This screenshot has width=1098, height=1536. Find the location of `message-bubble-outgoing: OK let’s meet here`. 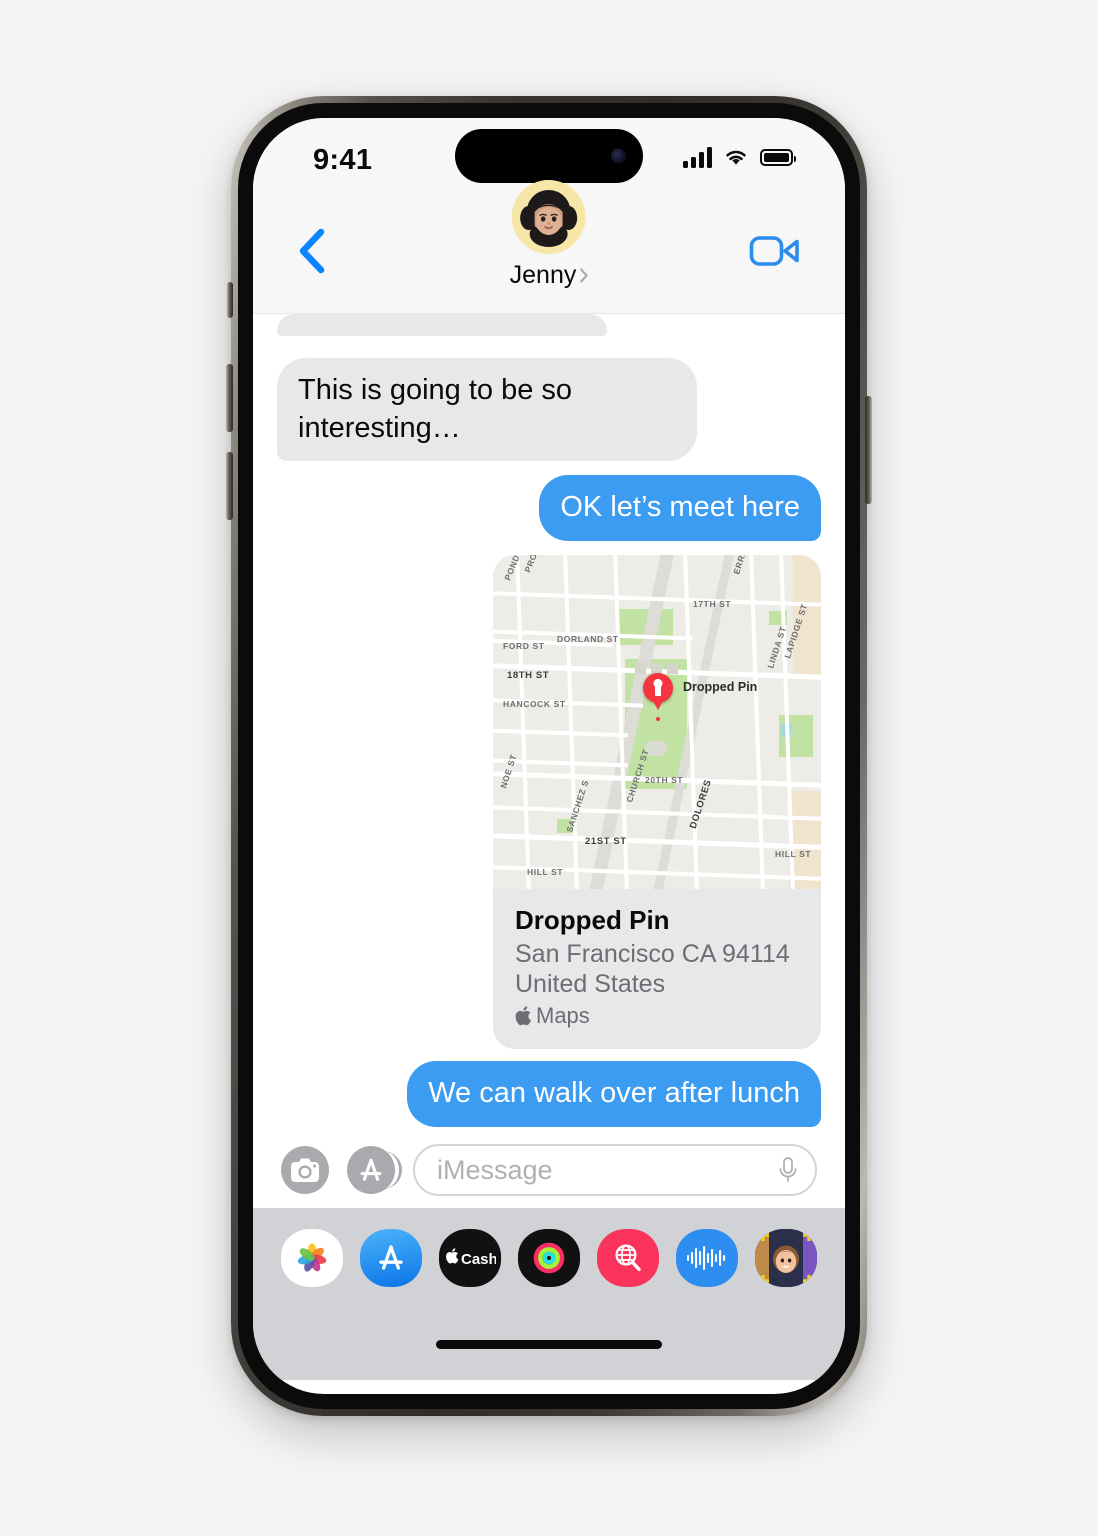

message-bubble-outgoing: OK let’s meet here is located at coordinates (683, 508).